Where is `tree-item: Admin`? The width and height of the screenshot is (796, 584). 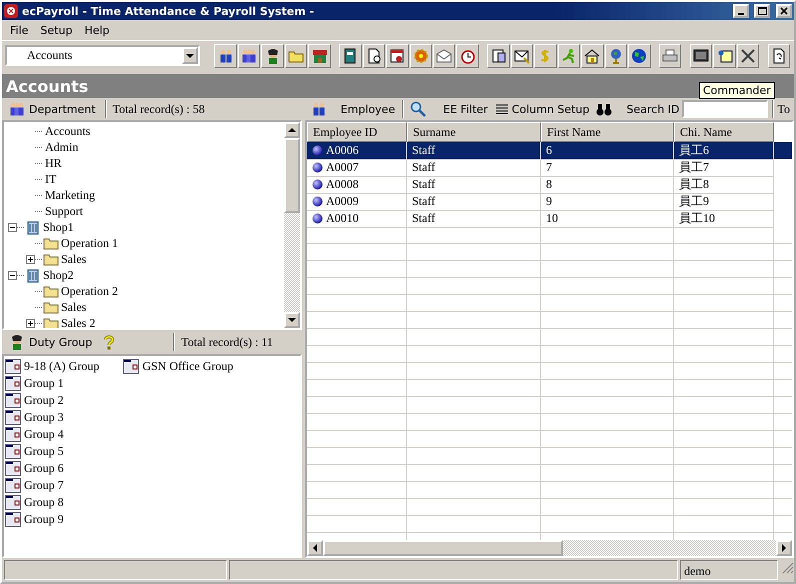
tree-item: Admin is located at coordinates (61, 147).